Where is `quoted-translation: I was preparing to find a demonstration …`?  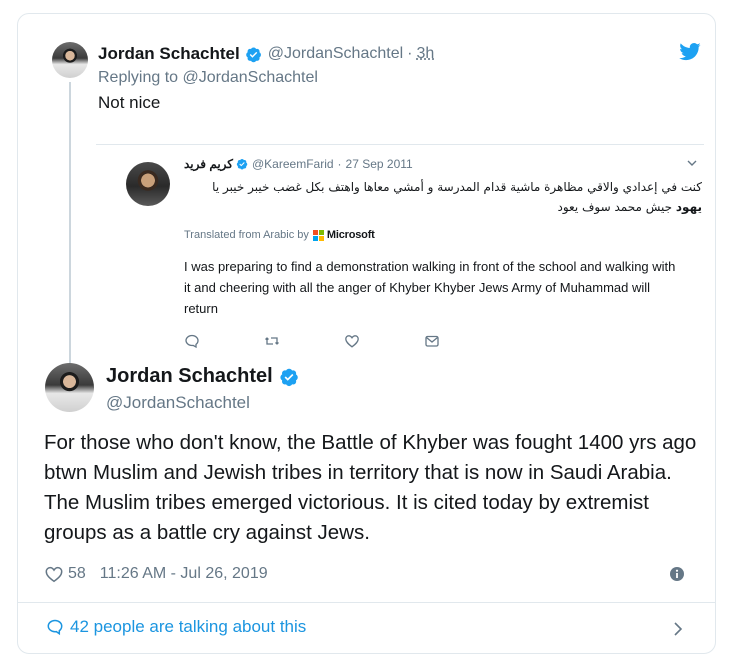
quoted-translation: I was preparing to find a demonstration … is located at coordinates (430, 287).